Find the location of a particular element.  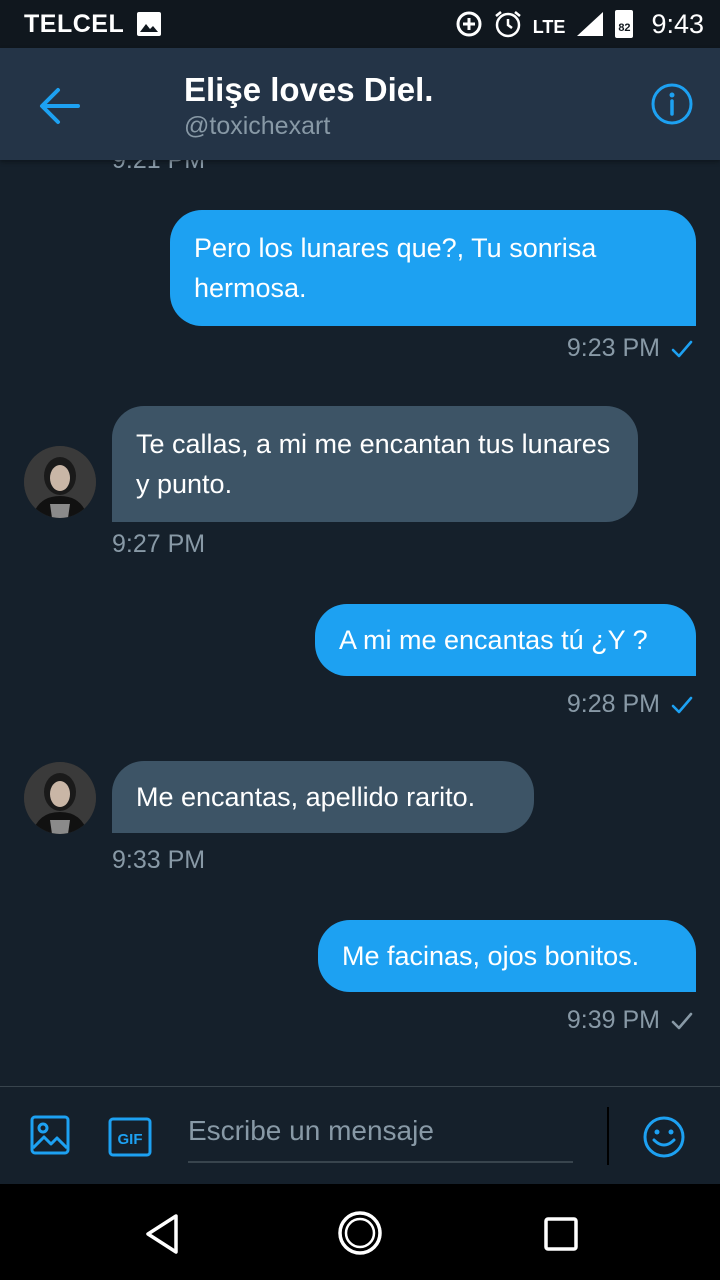

composer-divider is located at coordinates (608, 1136).